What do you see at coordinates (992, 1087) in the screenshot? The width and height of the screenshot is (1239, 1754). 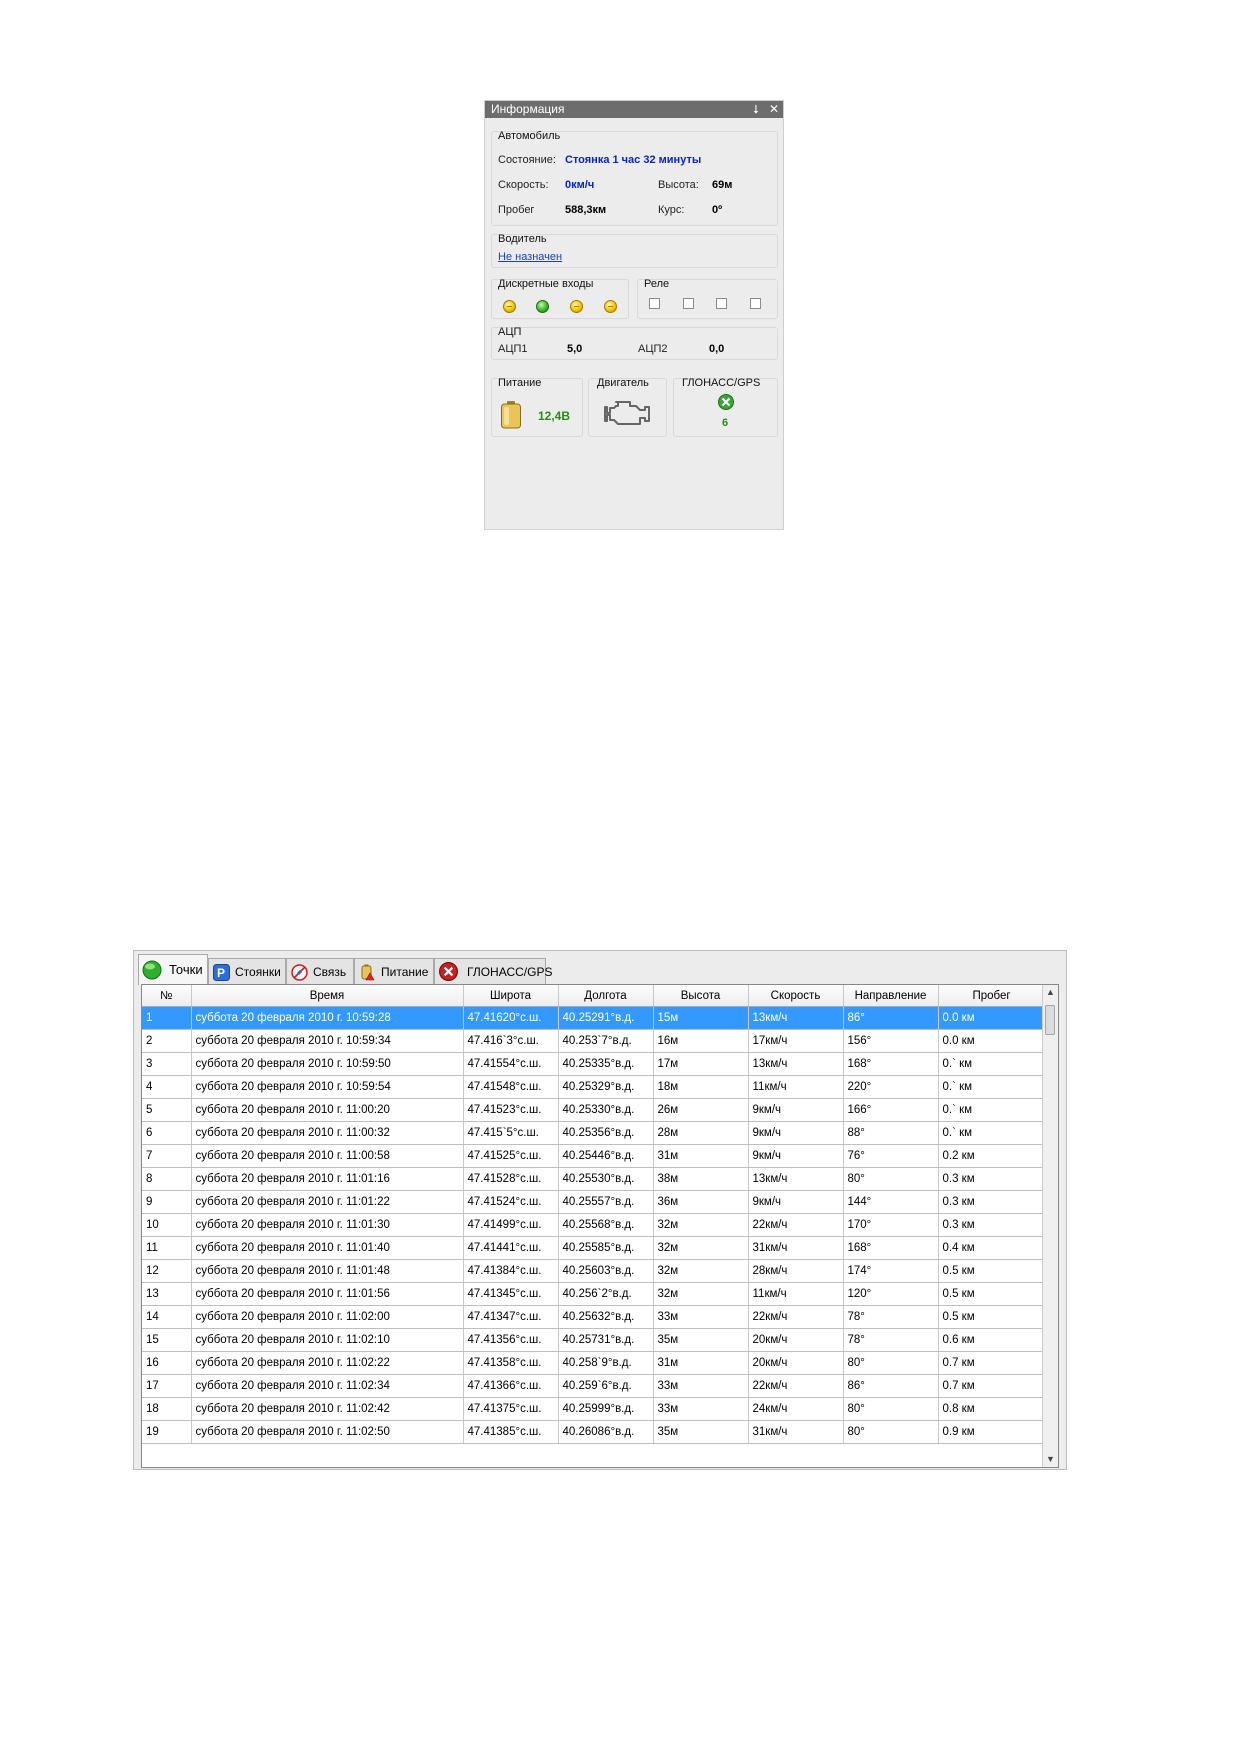 I see `table-cell: 0.` км` at bounding box center [992, 1087].